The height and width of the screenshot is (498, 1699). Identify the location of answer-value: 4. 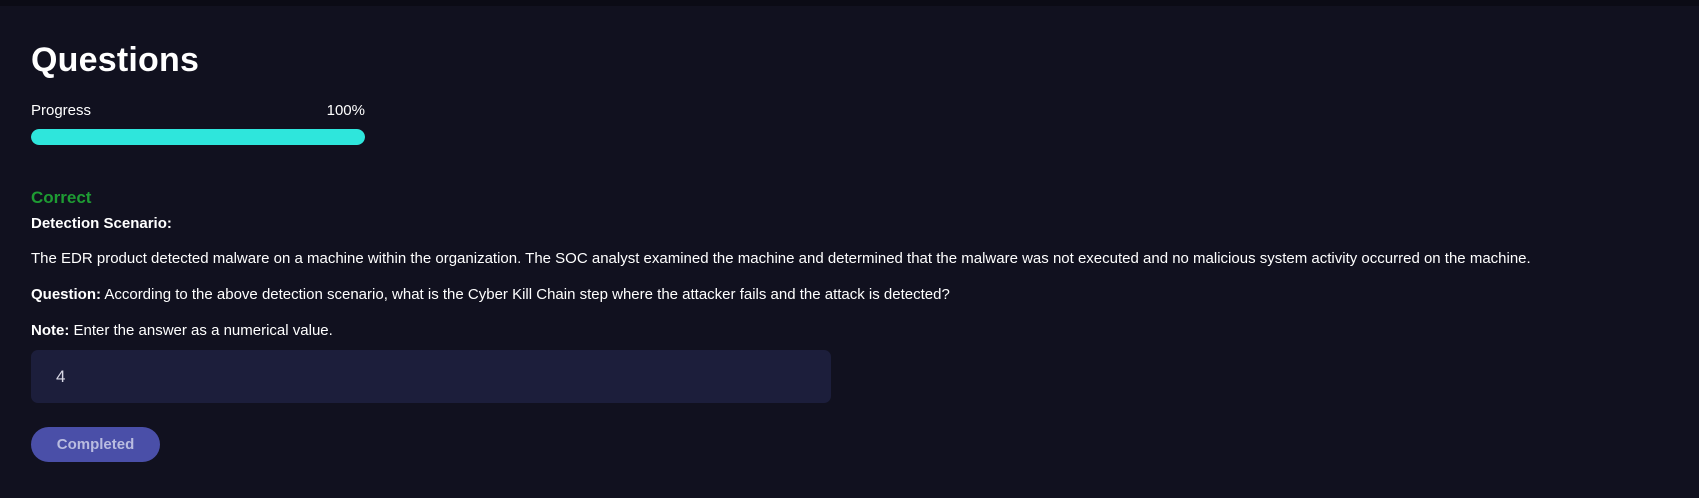
(61, 376).